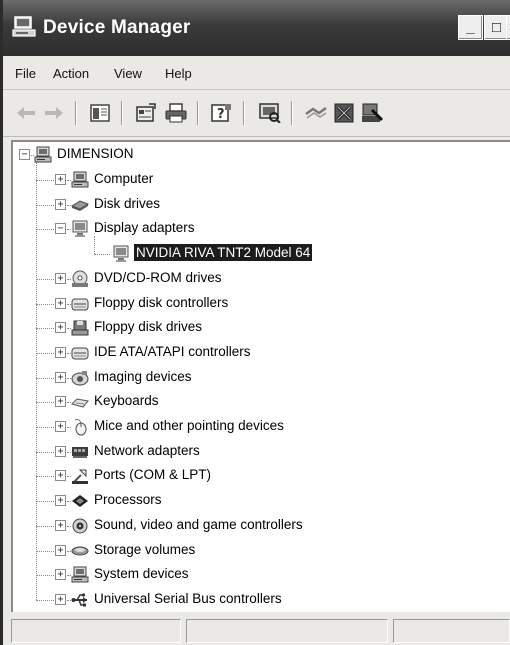  I want to click on tree-node-label: Keyboards, so click(126, 401).